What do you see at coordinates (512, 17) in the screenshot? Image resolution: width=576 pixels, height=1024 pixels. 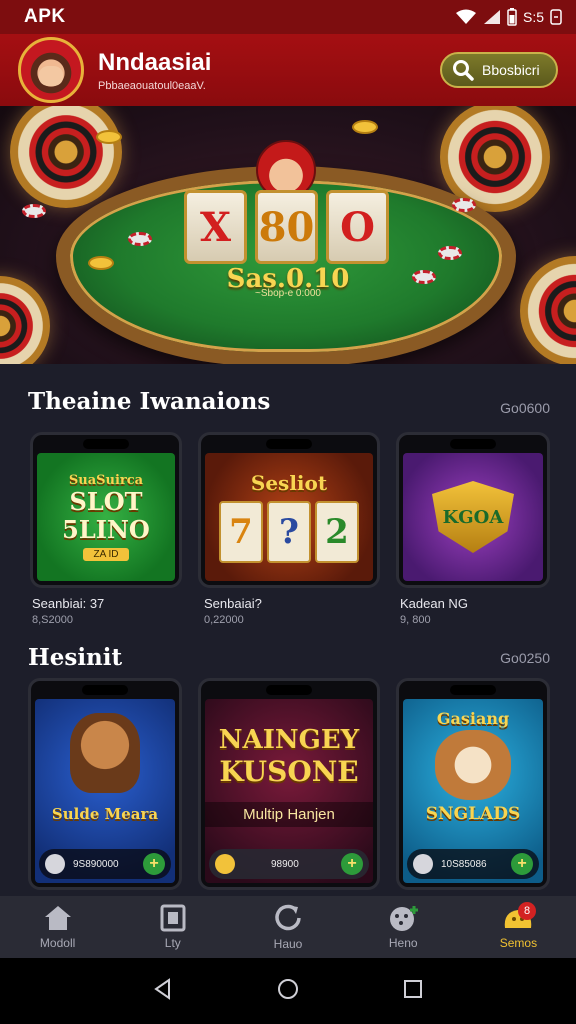 I see `battery-icon` at bounding box center [512, 17].